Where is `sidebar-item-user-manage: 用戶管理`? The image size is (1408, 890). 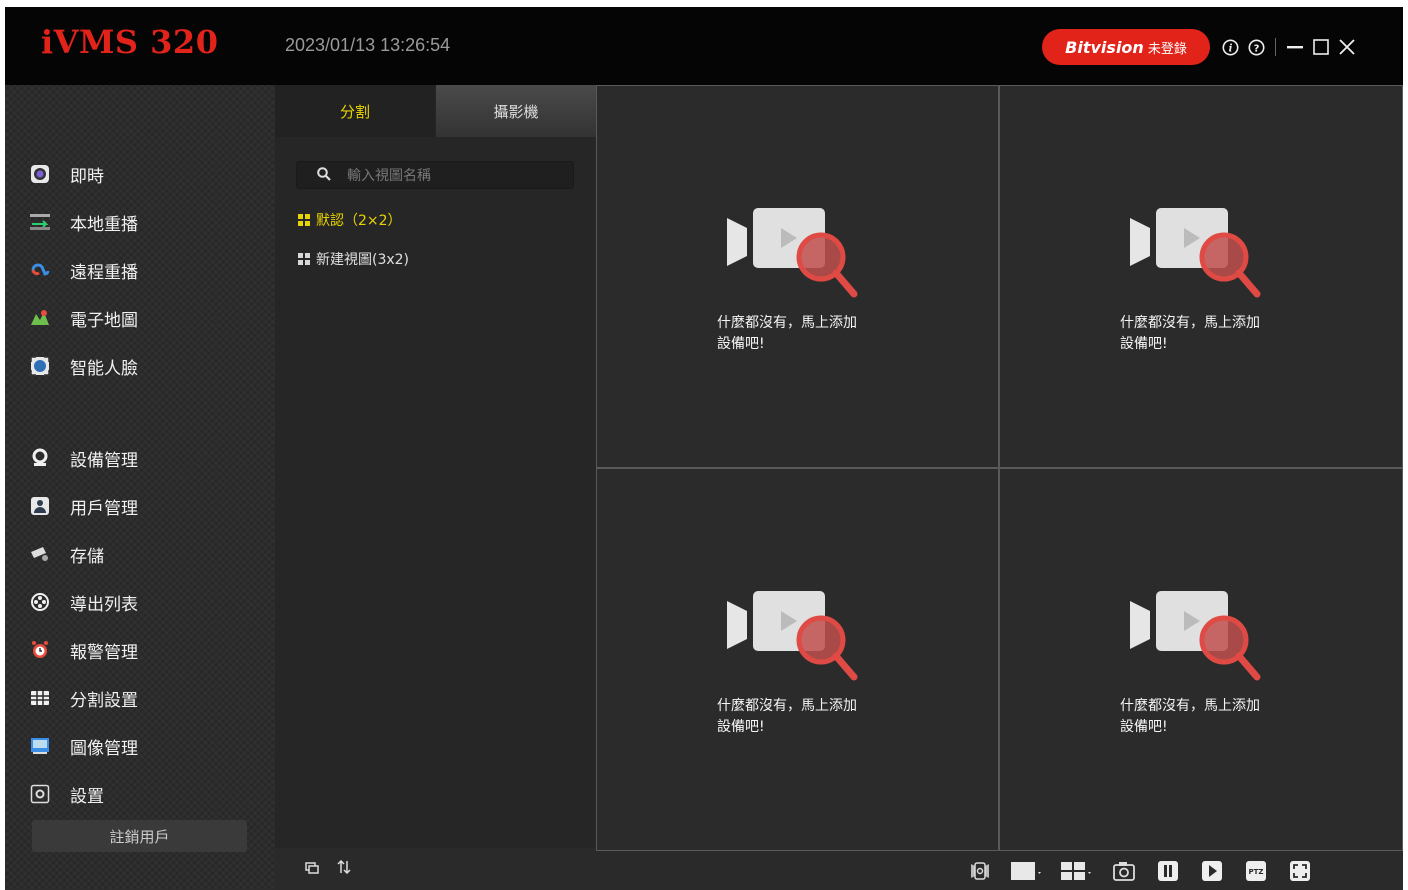 sidebar-item-user-manage: 用戶管理 is located at coordinates (144, 506).